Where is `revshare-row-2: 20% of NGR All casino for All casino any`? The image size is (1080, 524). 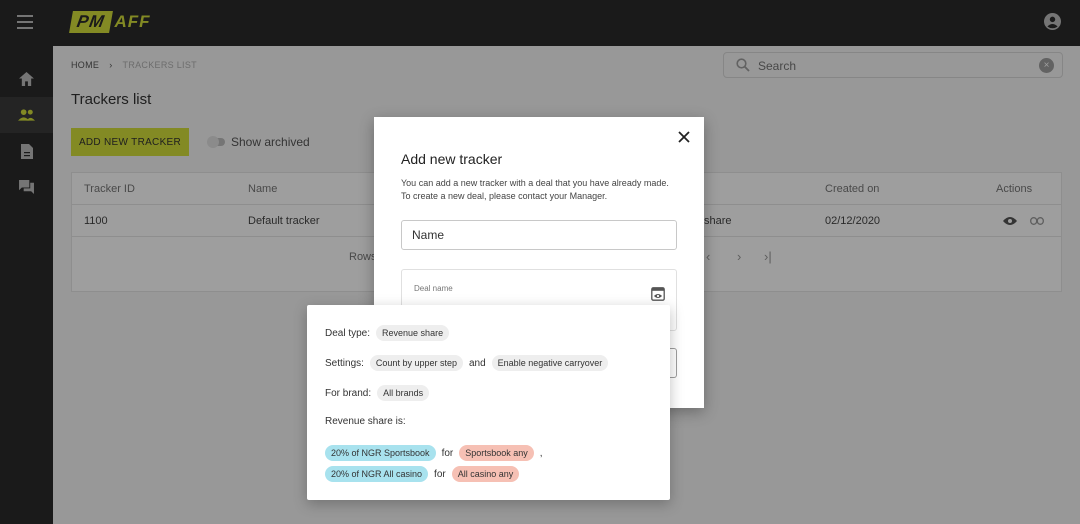 revshare-row-2: 20% of NGR All casino for All casino any is located at coordinates (422, 474).